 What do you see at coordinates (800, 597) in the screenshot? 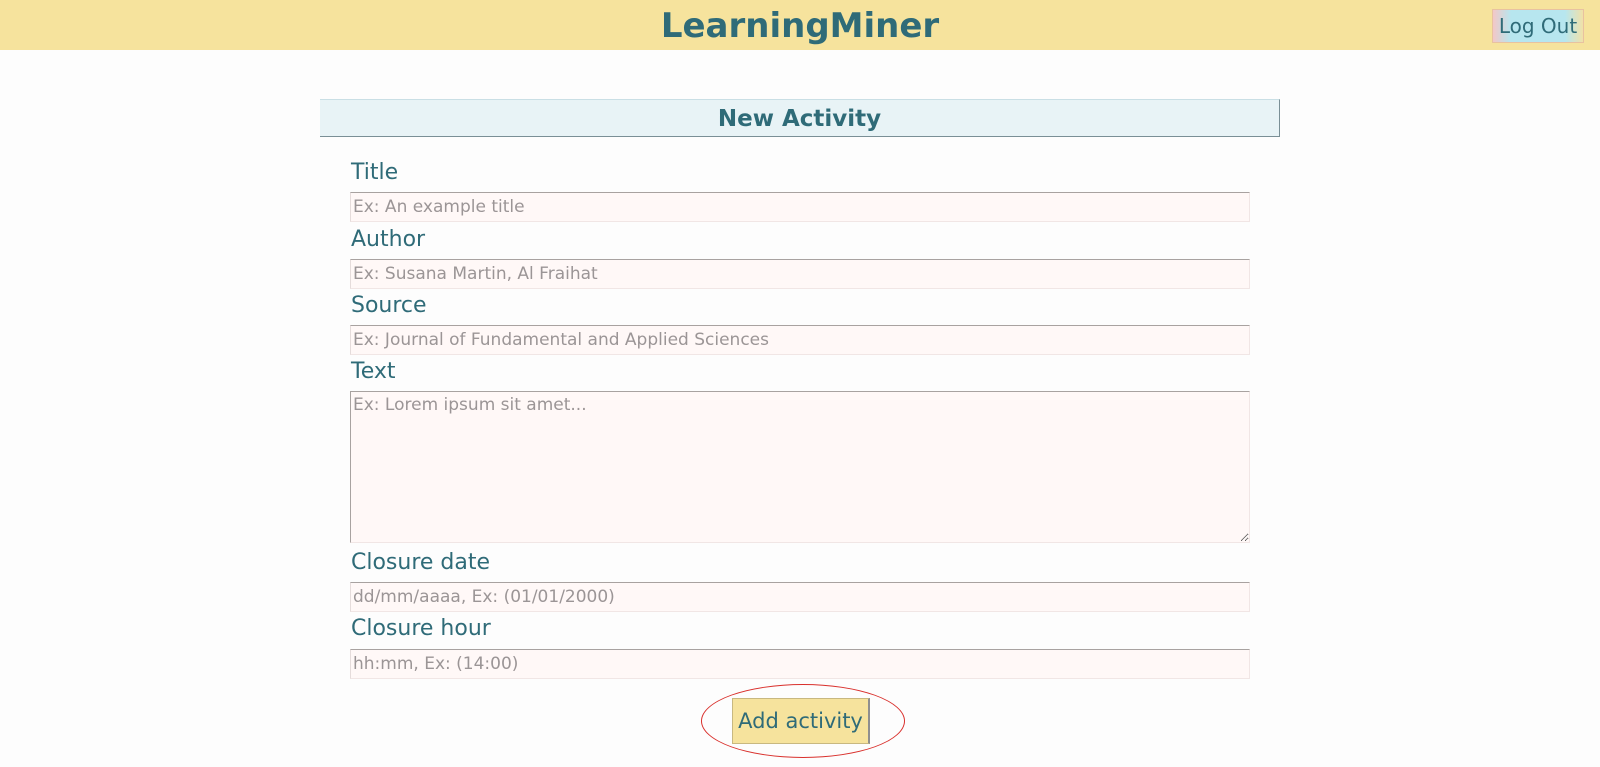
I see `closure-date-input` at bounding box center [800, 597].